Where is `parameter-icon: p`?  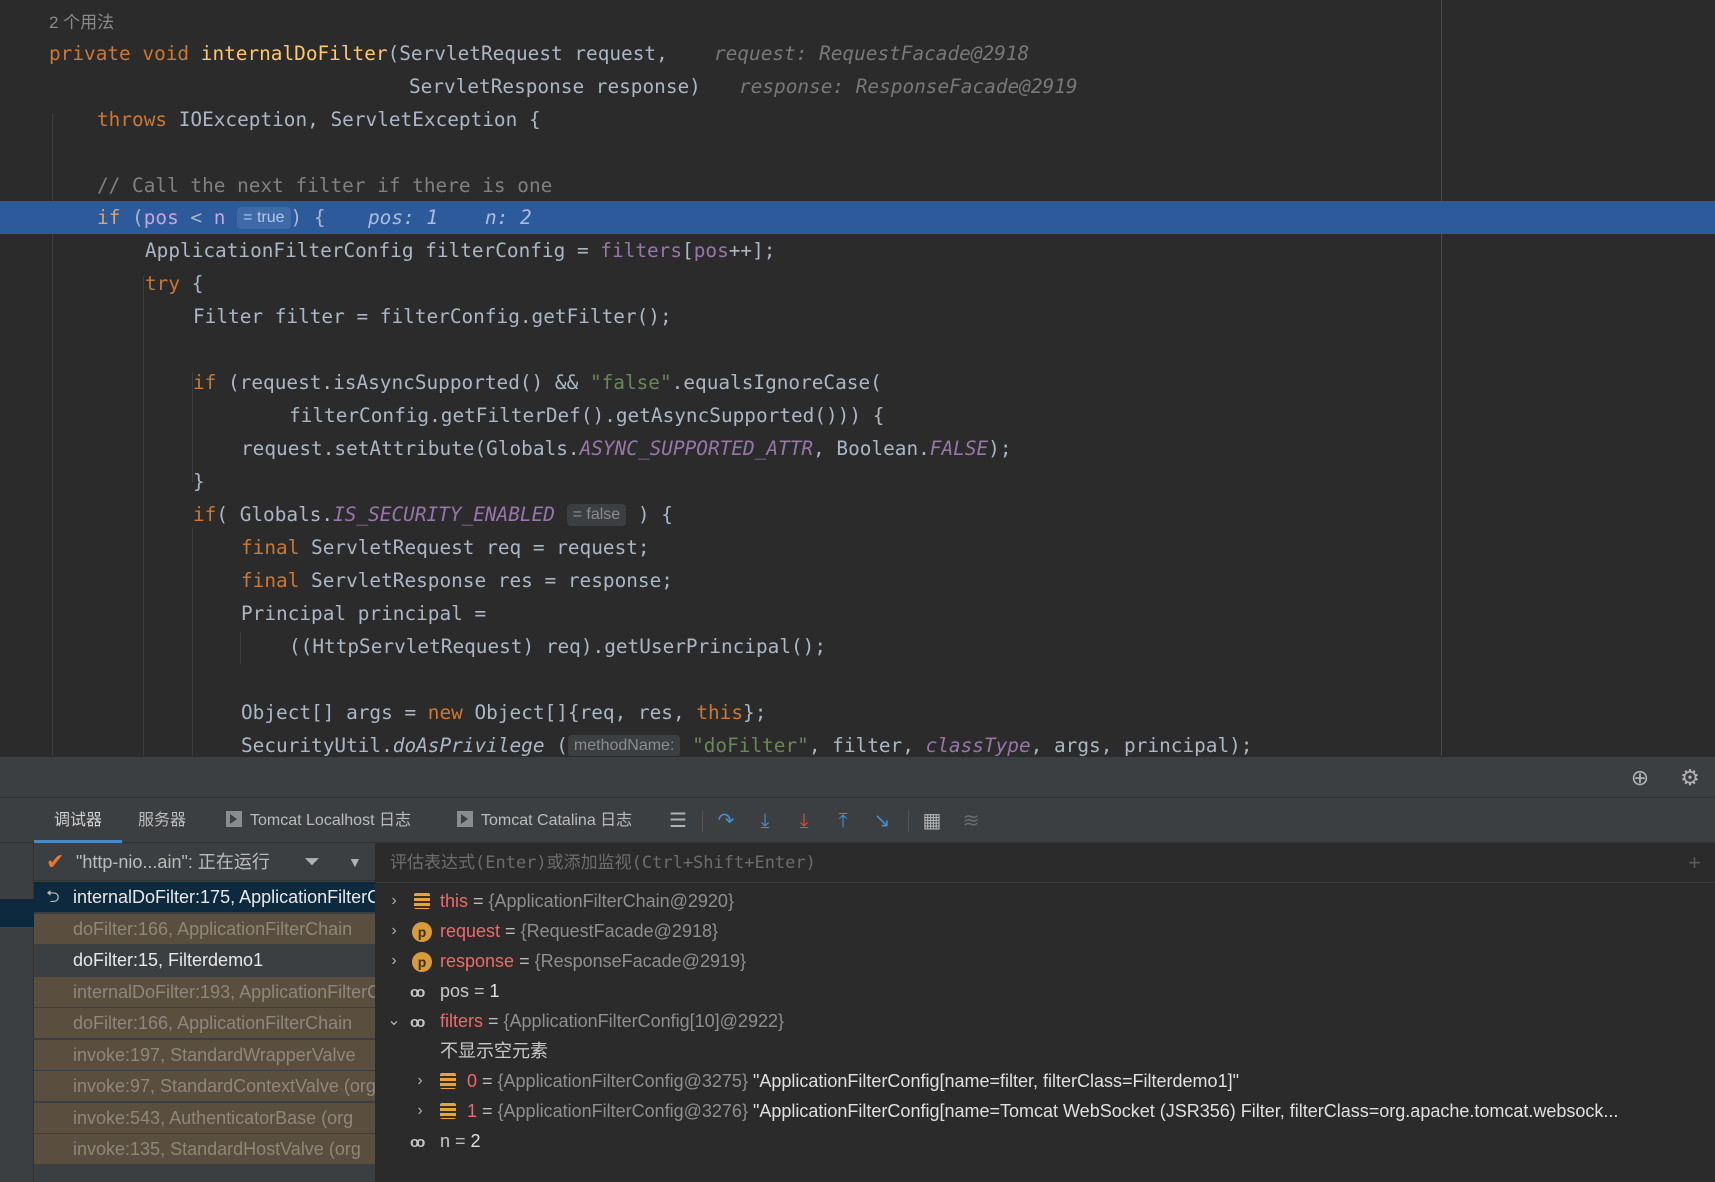 parameter-icon: p is located at coordinates (422, 932).